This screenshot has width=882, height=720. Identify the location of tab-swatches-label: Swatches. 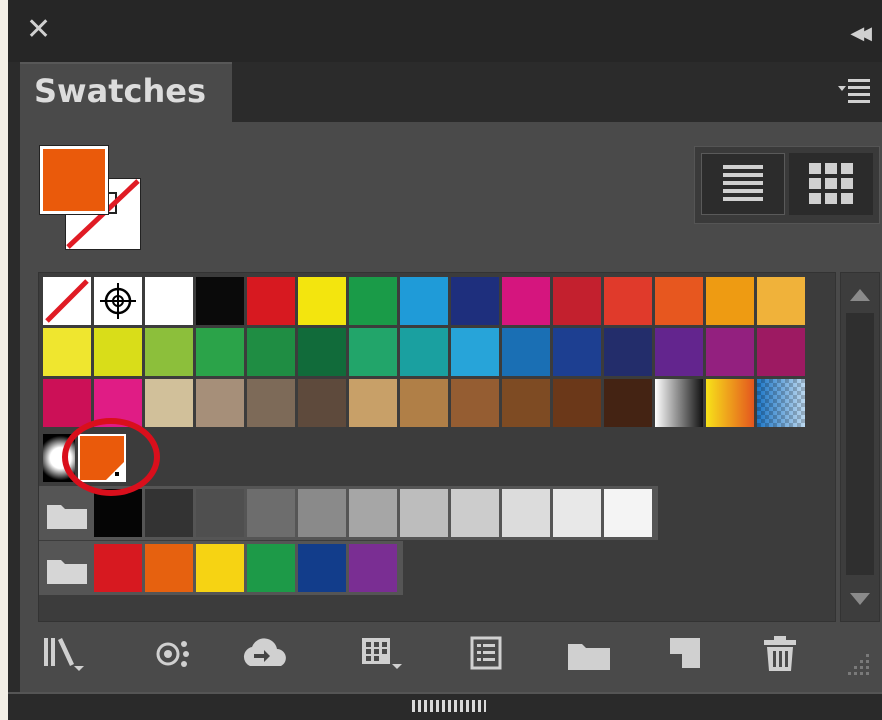
(120, 91).